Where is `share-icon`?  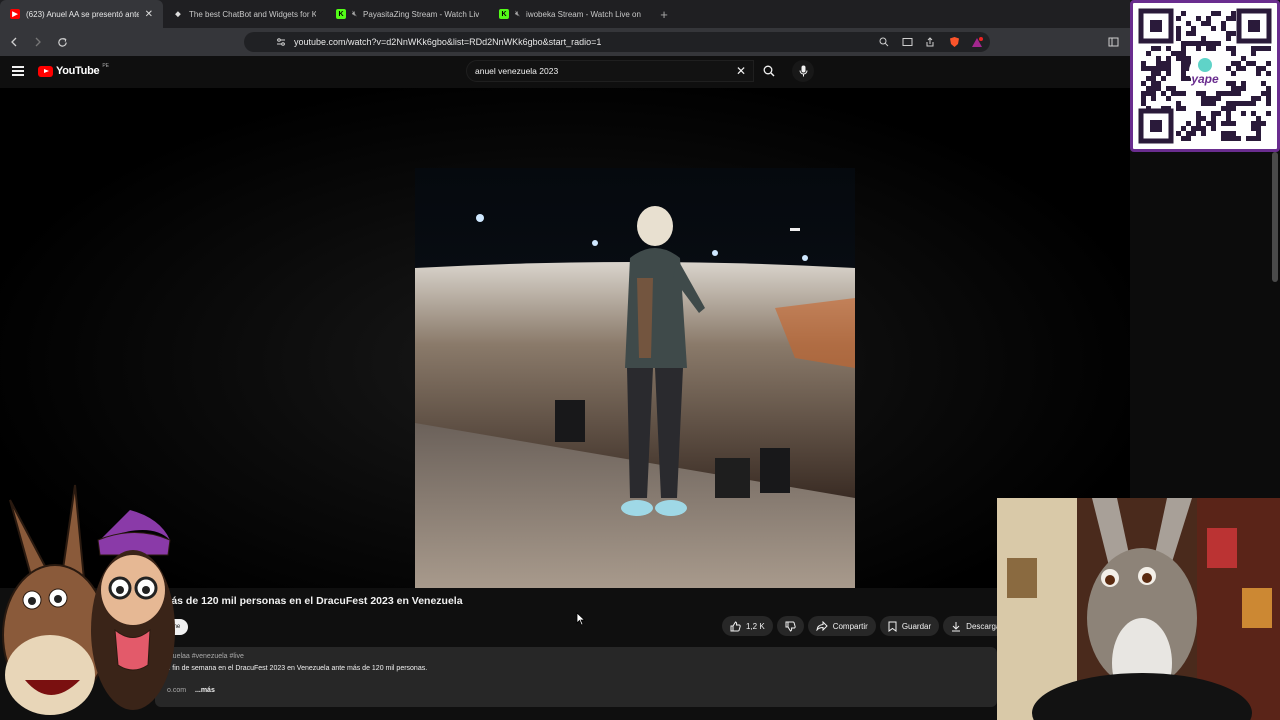
share-icon is located at coordinates (930, 42).